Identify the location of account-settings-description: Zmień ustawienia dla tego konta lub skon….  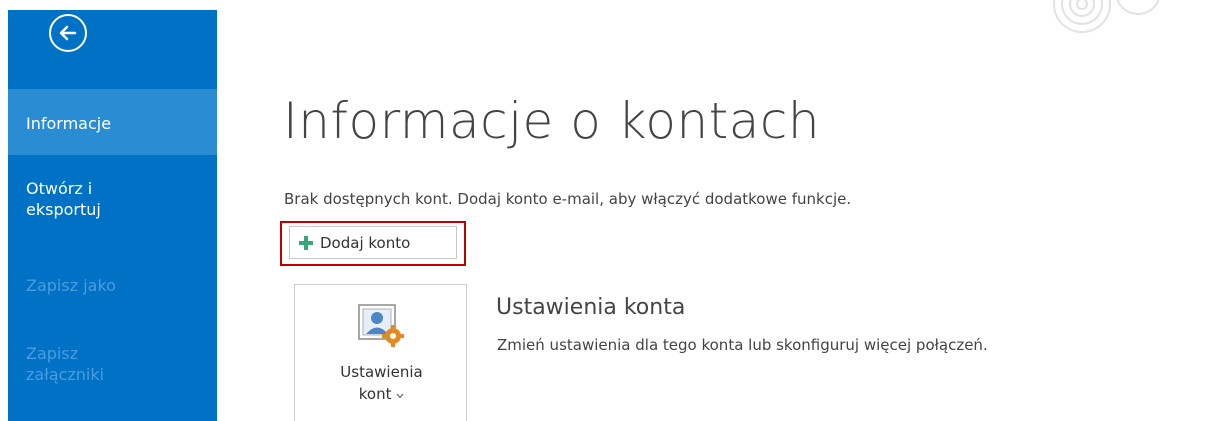
(742, 345).